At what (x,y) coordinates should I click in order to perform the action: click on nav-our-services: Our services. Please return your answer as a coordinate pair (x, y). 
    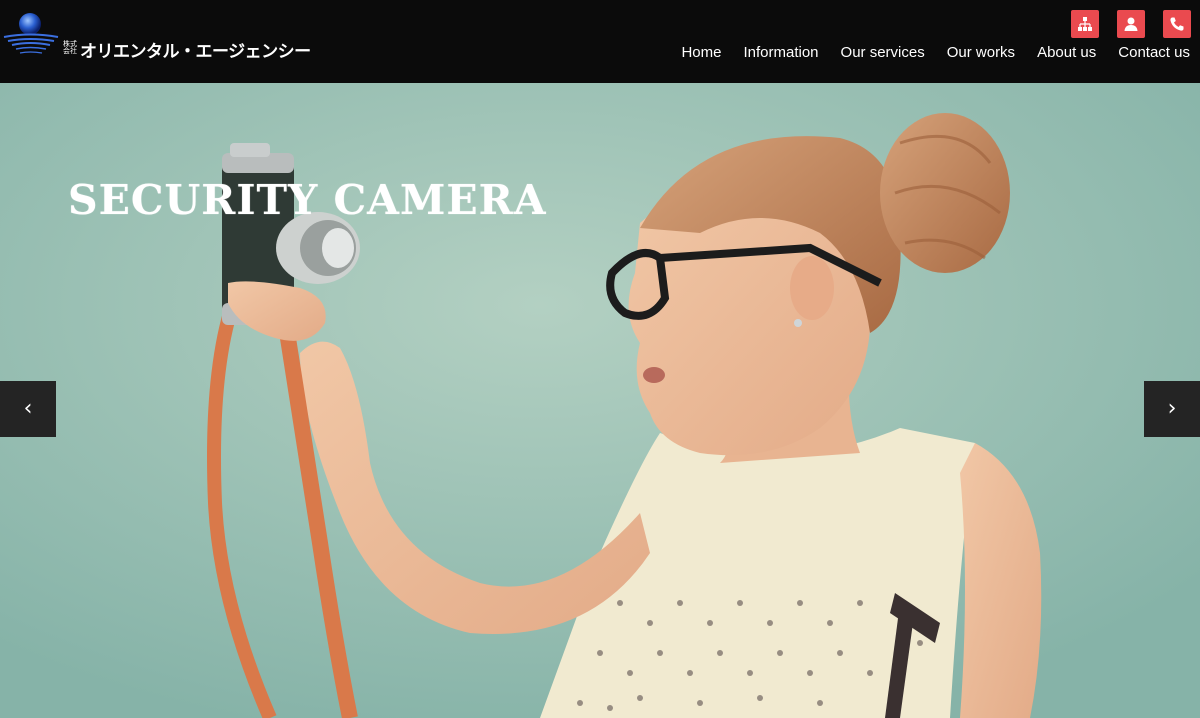
    Looking at the image, I should click on (872, 53).